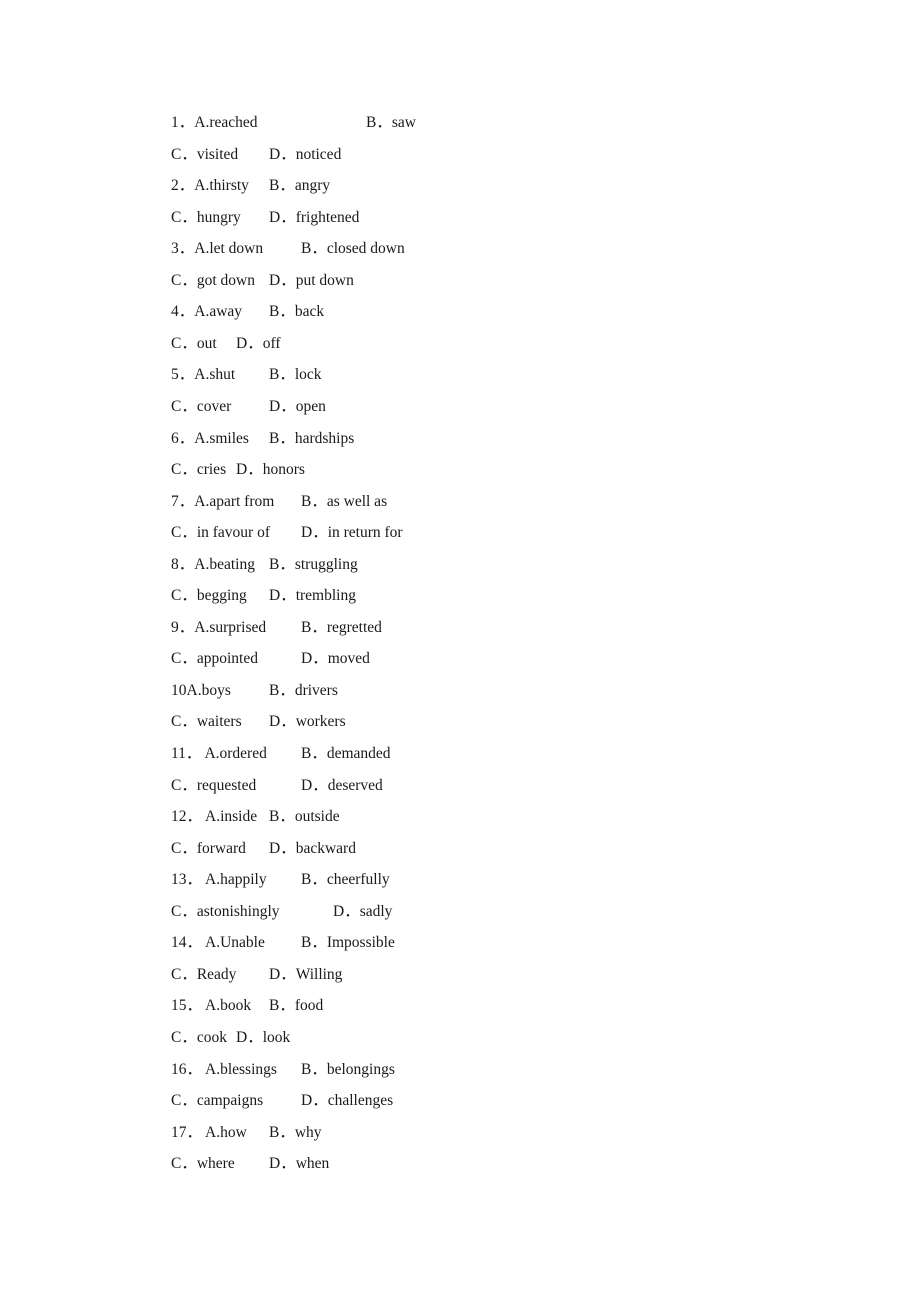 This screenshot has width=920, height=1302. What do you see at coordinates (201, 690) in the screenshot?
I see `option-left: 10A.boys` at bounding box center [201, 690].